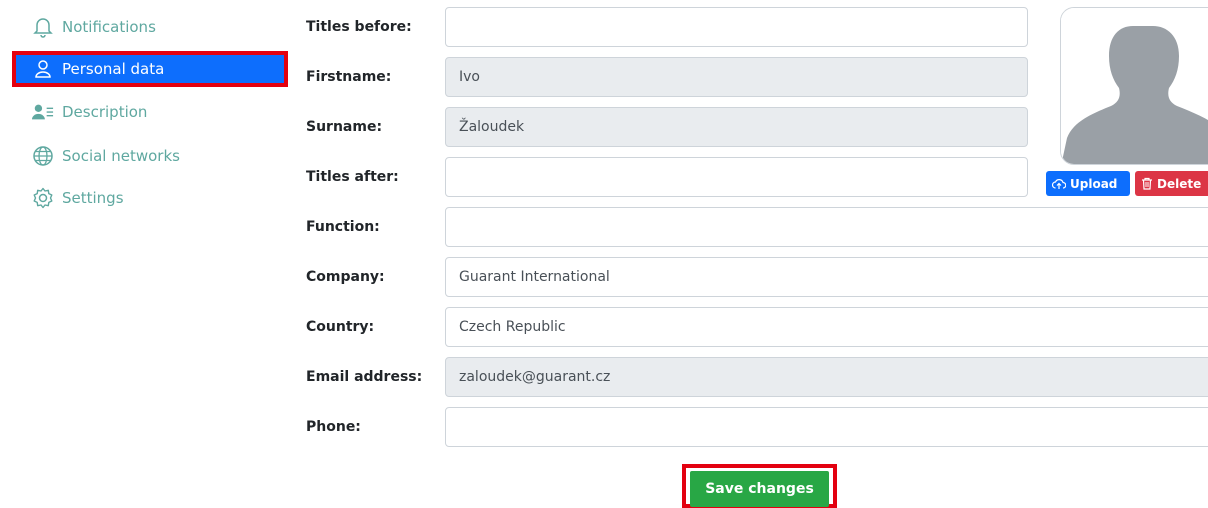 This screenshot has width=1208, height=508. Describe the element at coordinates (826, 277) in the screenshot. I see `company-input: Guarant International` at that location.